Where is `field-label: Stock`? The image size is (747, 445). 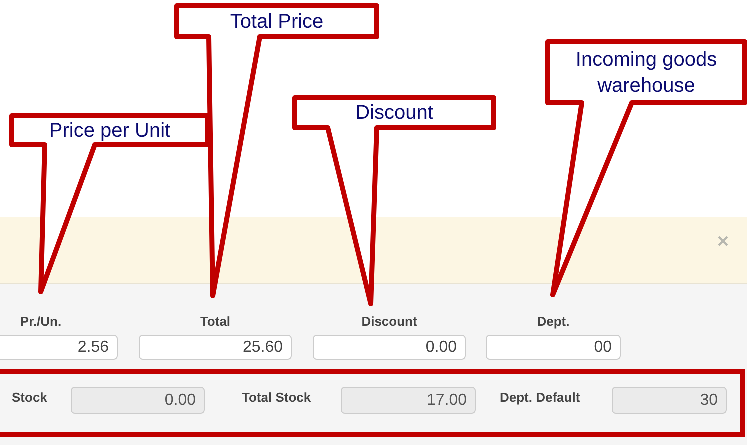 field-label: Stock is located at coordinates (30, 397).